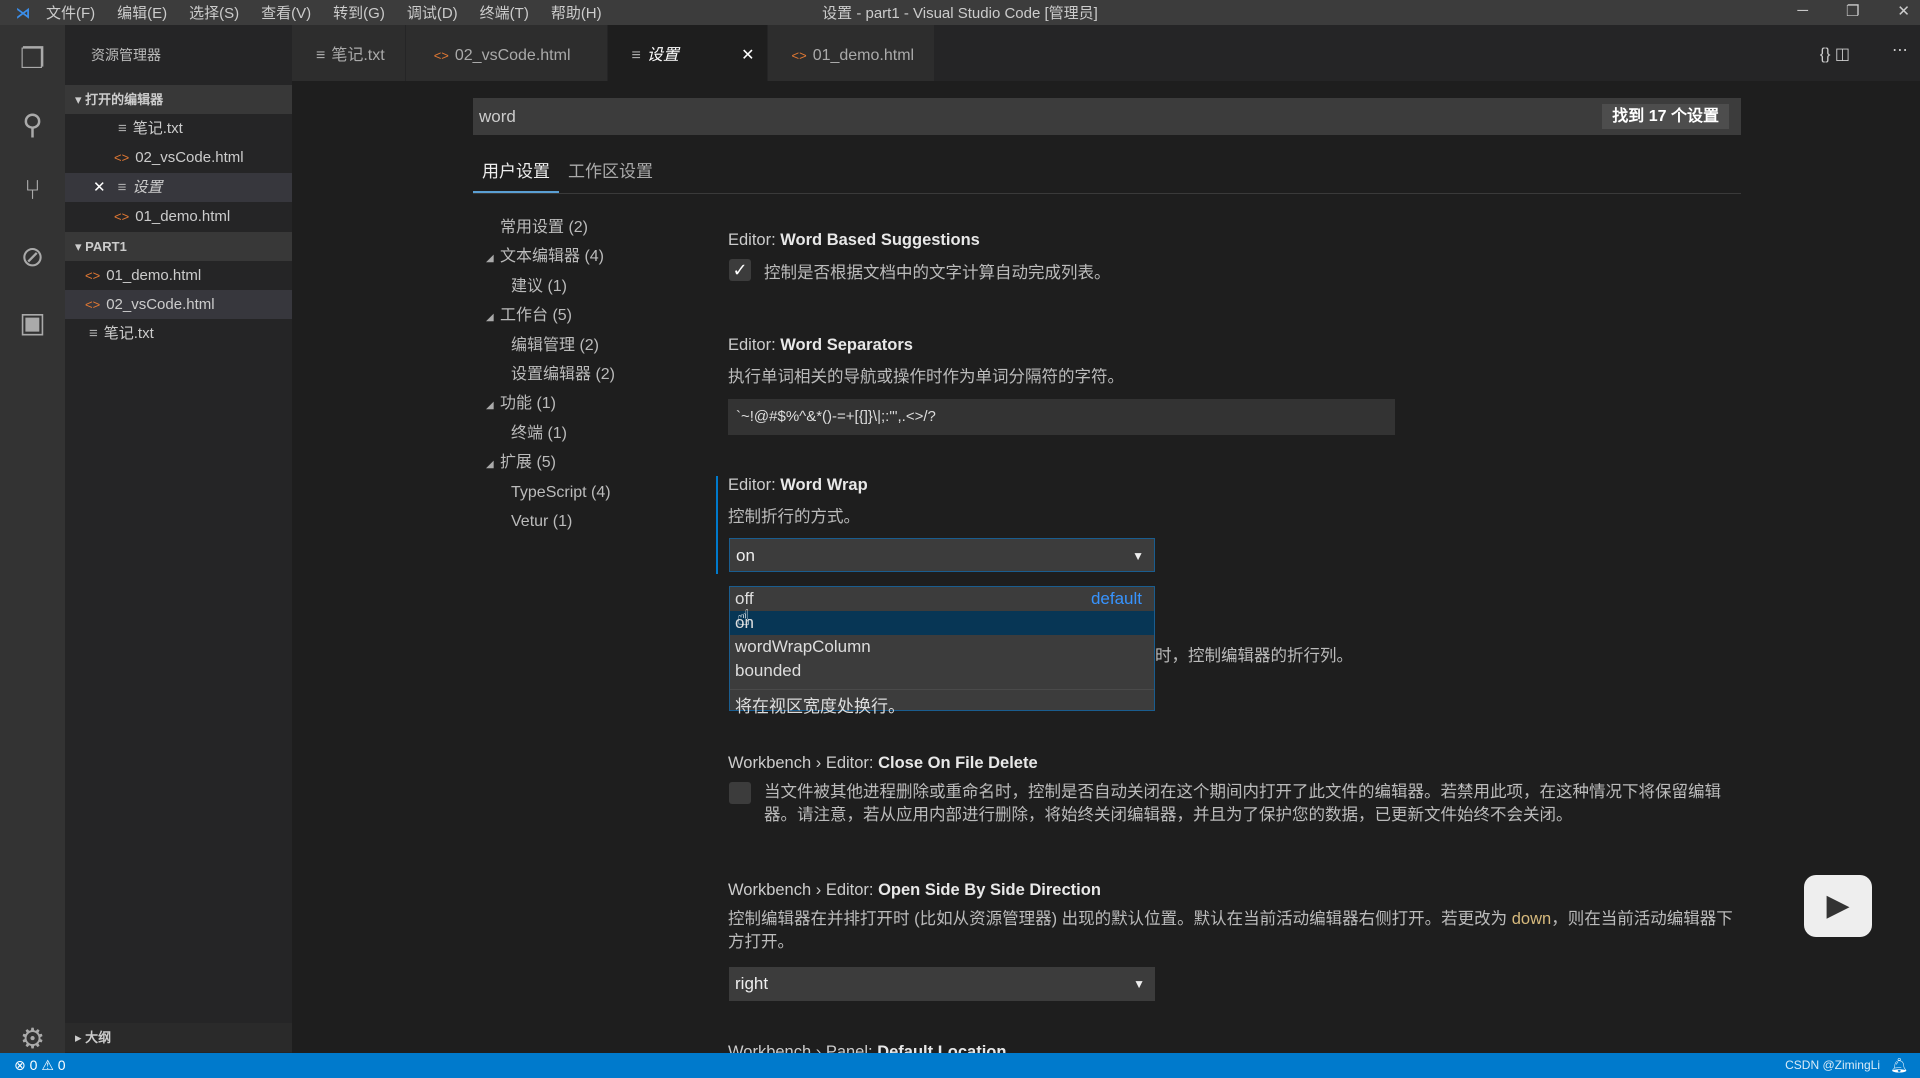  I want to click on side-by-side-direction-select: right ▼, so click(942, 984).